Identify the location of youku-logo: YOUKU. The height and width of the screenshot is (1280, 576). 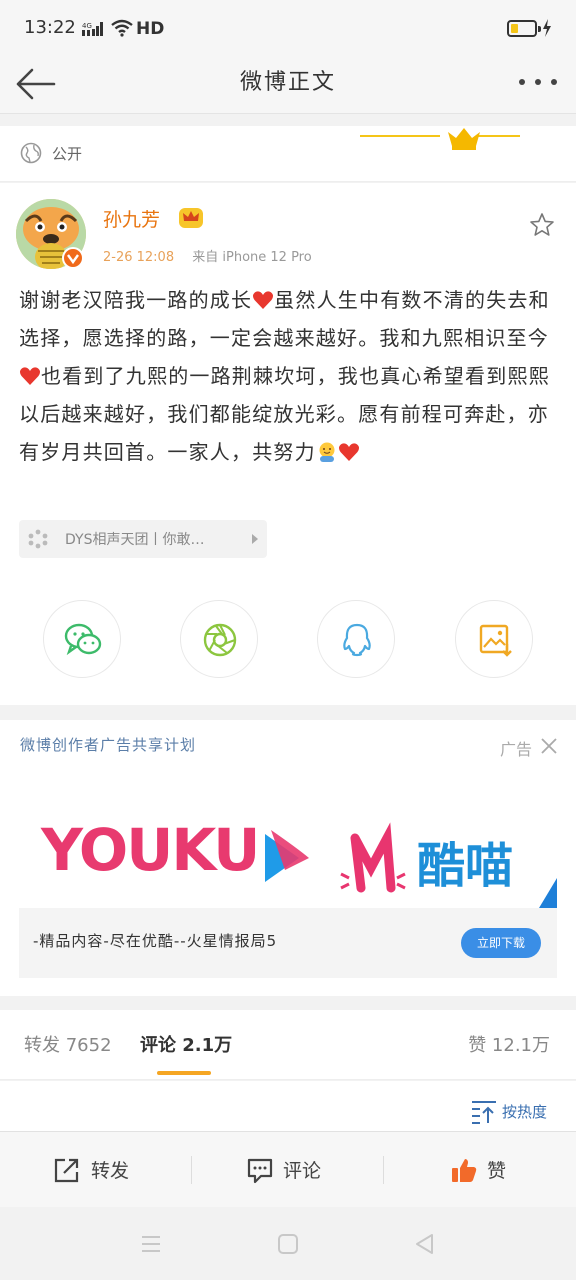
(149, 850).